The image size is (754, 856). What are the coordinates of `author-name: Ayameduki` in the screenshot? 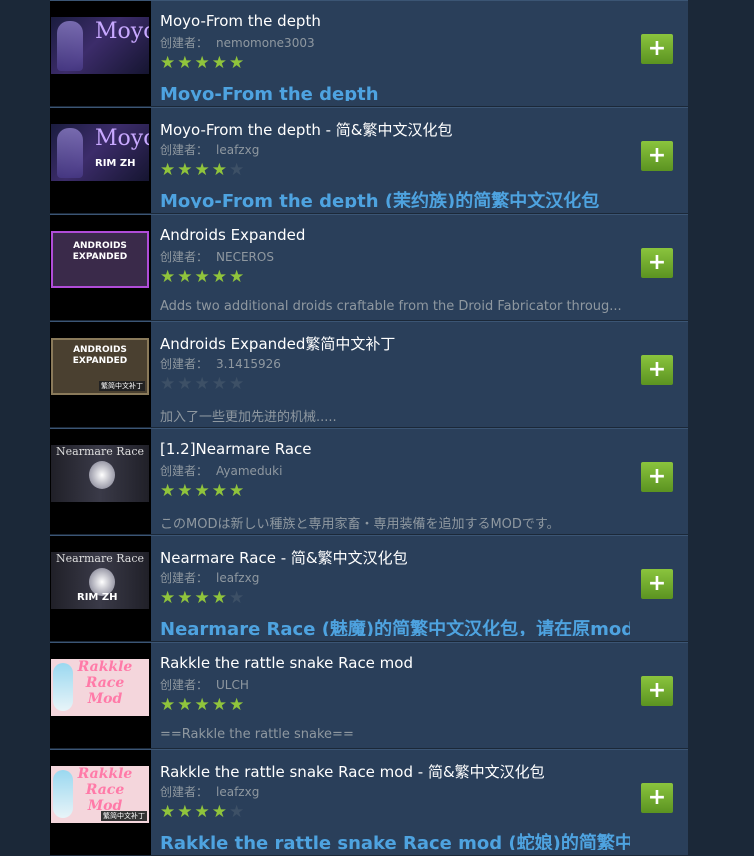 It's located at (249, 471).